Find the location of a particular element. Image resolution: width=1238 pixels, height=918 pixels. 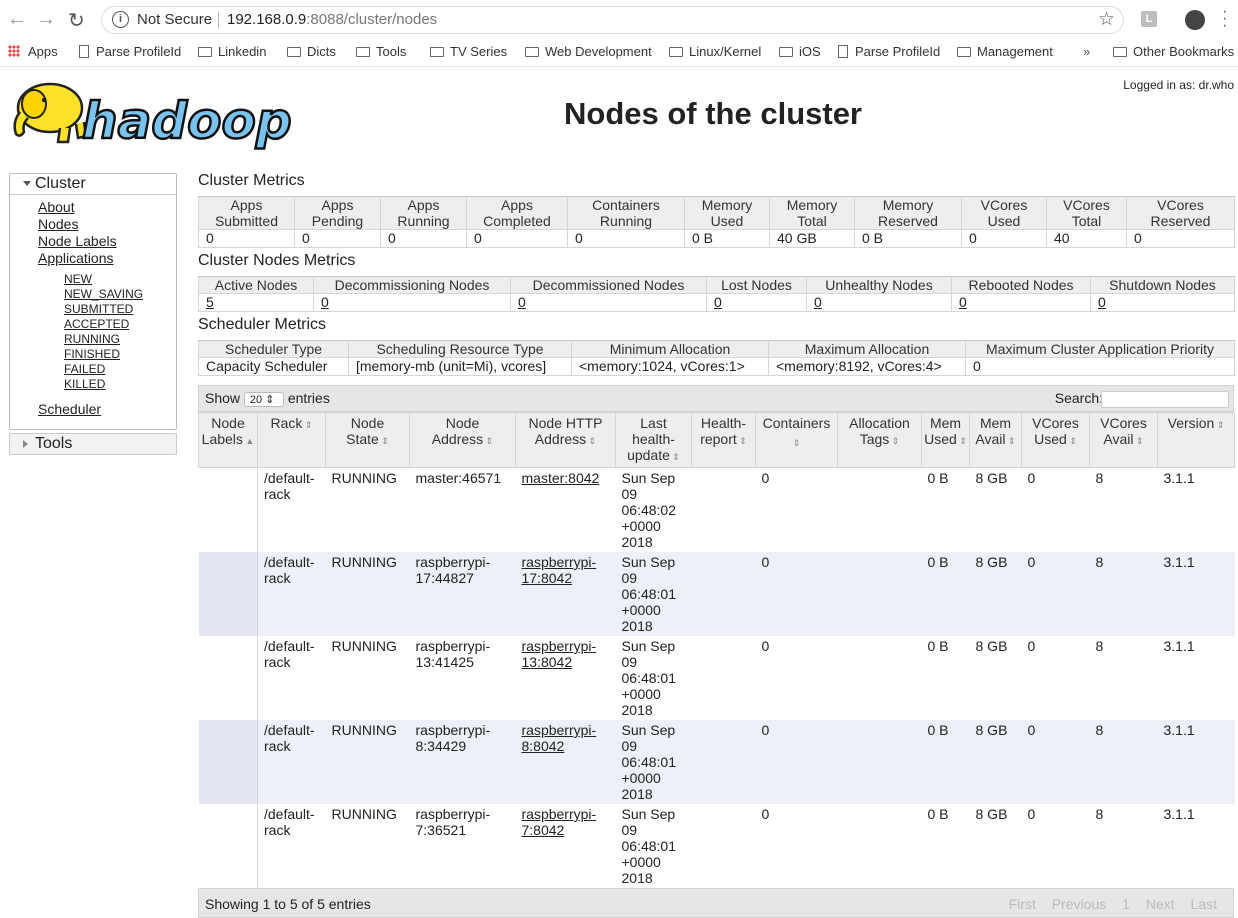

node-http-link: raspberrypi- 7:8042 is located at coordinates (559, 822).